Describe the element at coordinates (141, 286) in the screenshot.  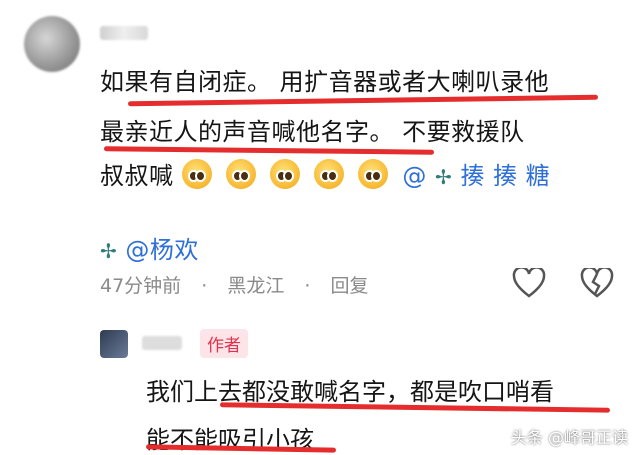
I see `comment-time: 47分钟前` at that location.